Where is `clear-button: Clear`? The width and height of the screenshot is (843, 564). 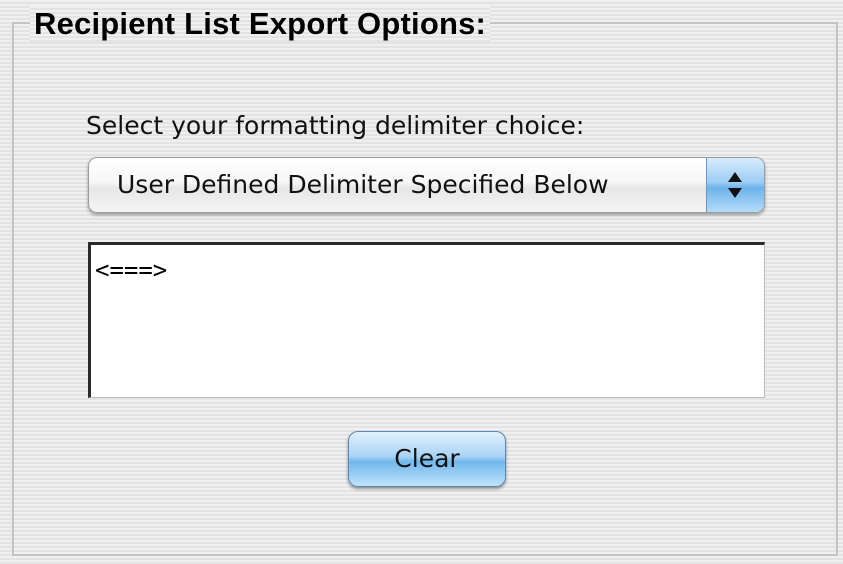
clear-button: Clear is located at coordinates (427, 459).